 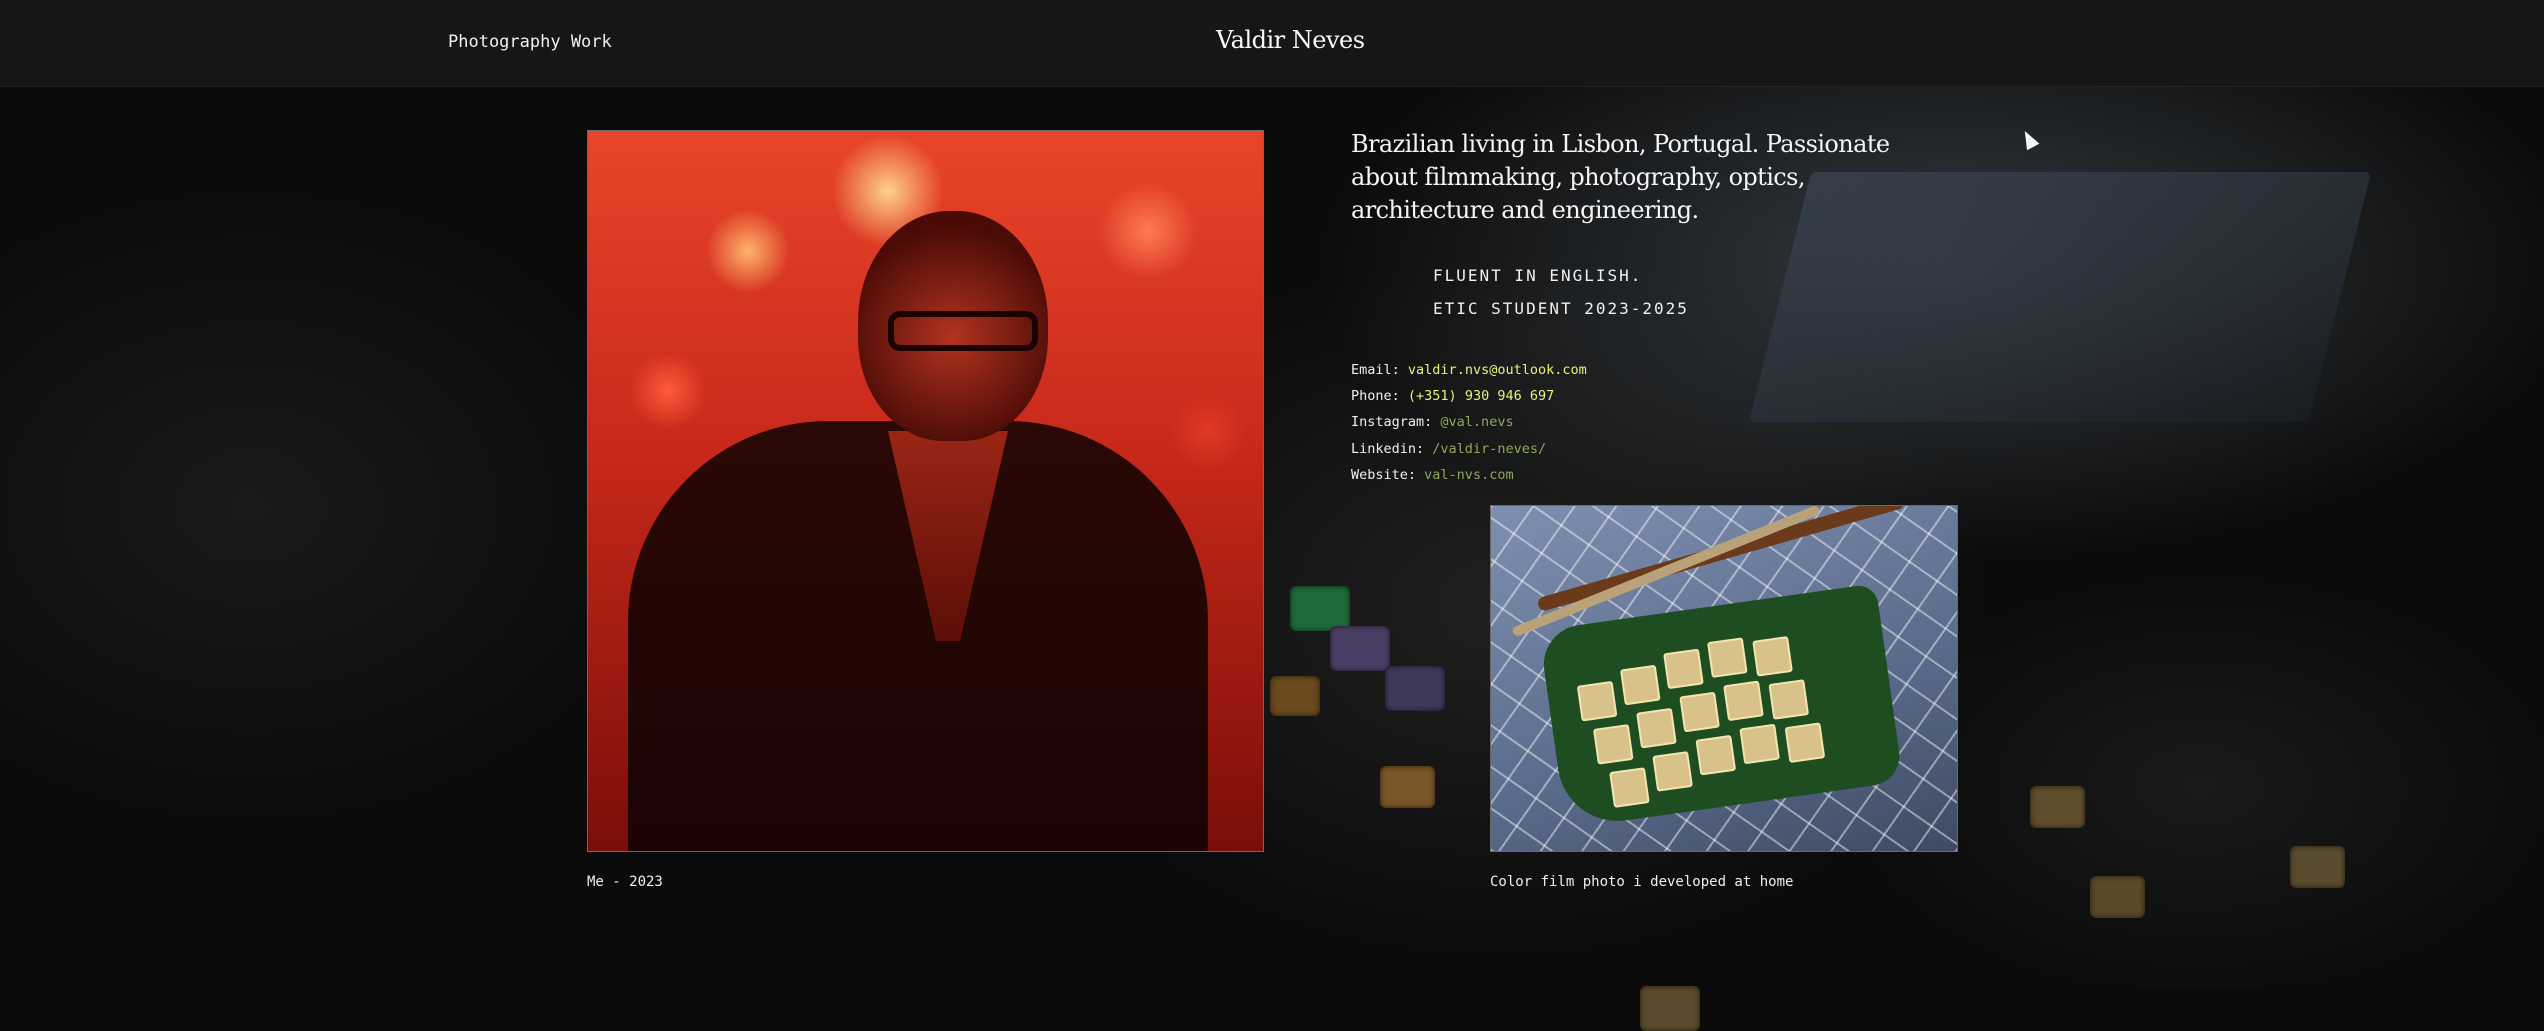 What do you see at coordinates (963, 331) in the screenshot?
I see `portrait-glasses` at bounding box center [963, 331].